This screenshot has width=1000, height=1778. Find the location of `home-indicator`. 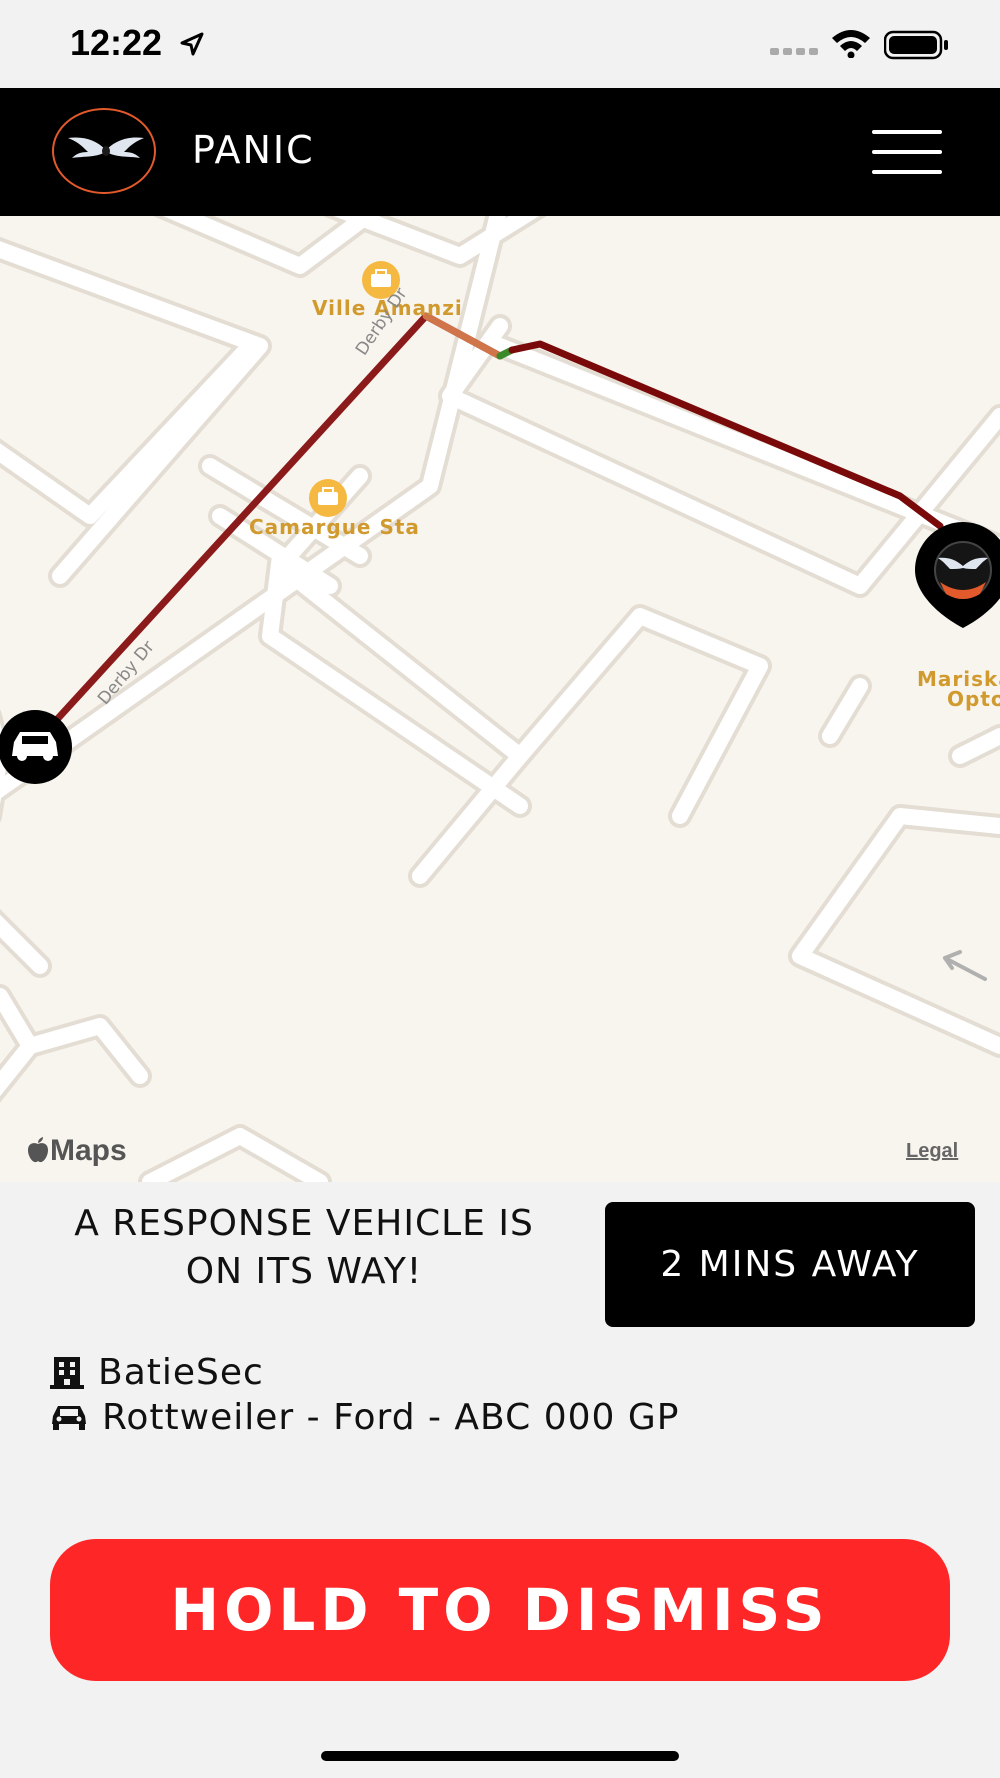

home-indicator is located at coordinates (500, 1756).